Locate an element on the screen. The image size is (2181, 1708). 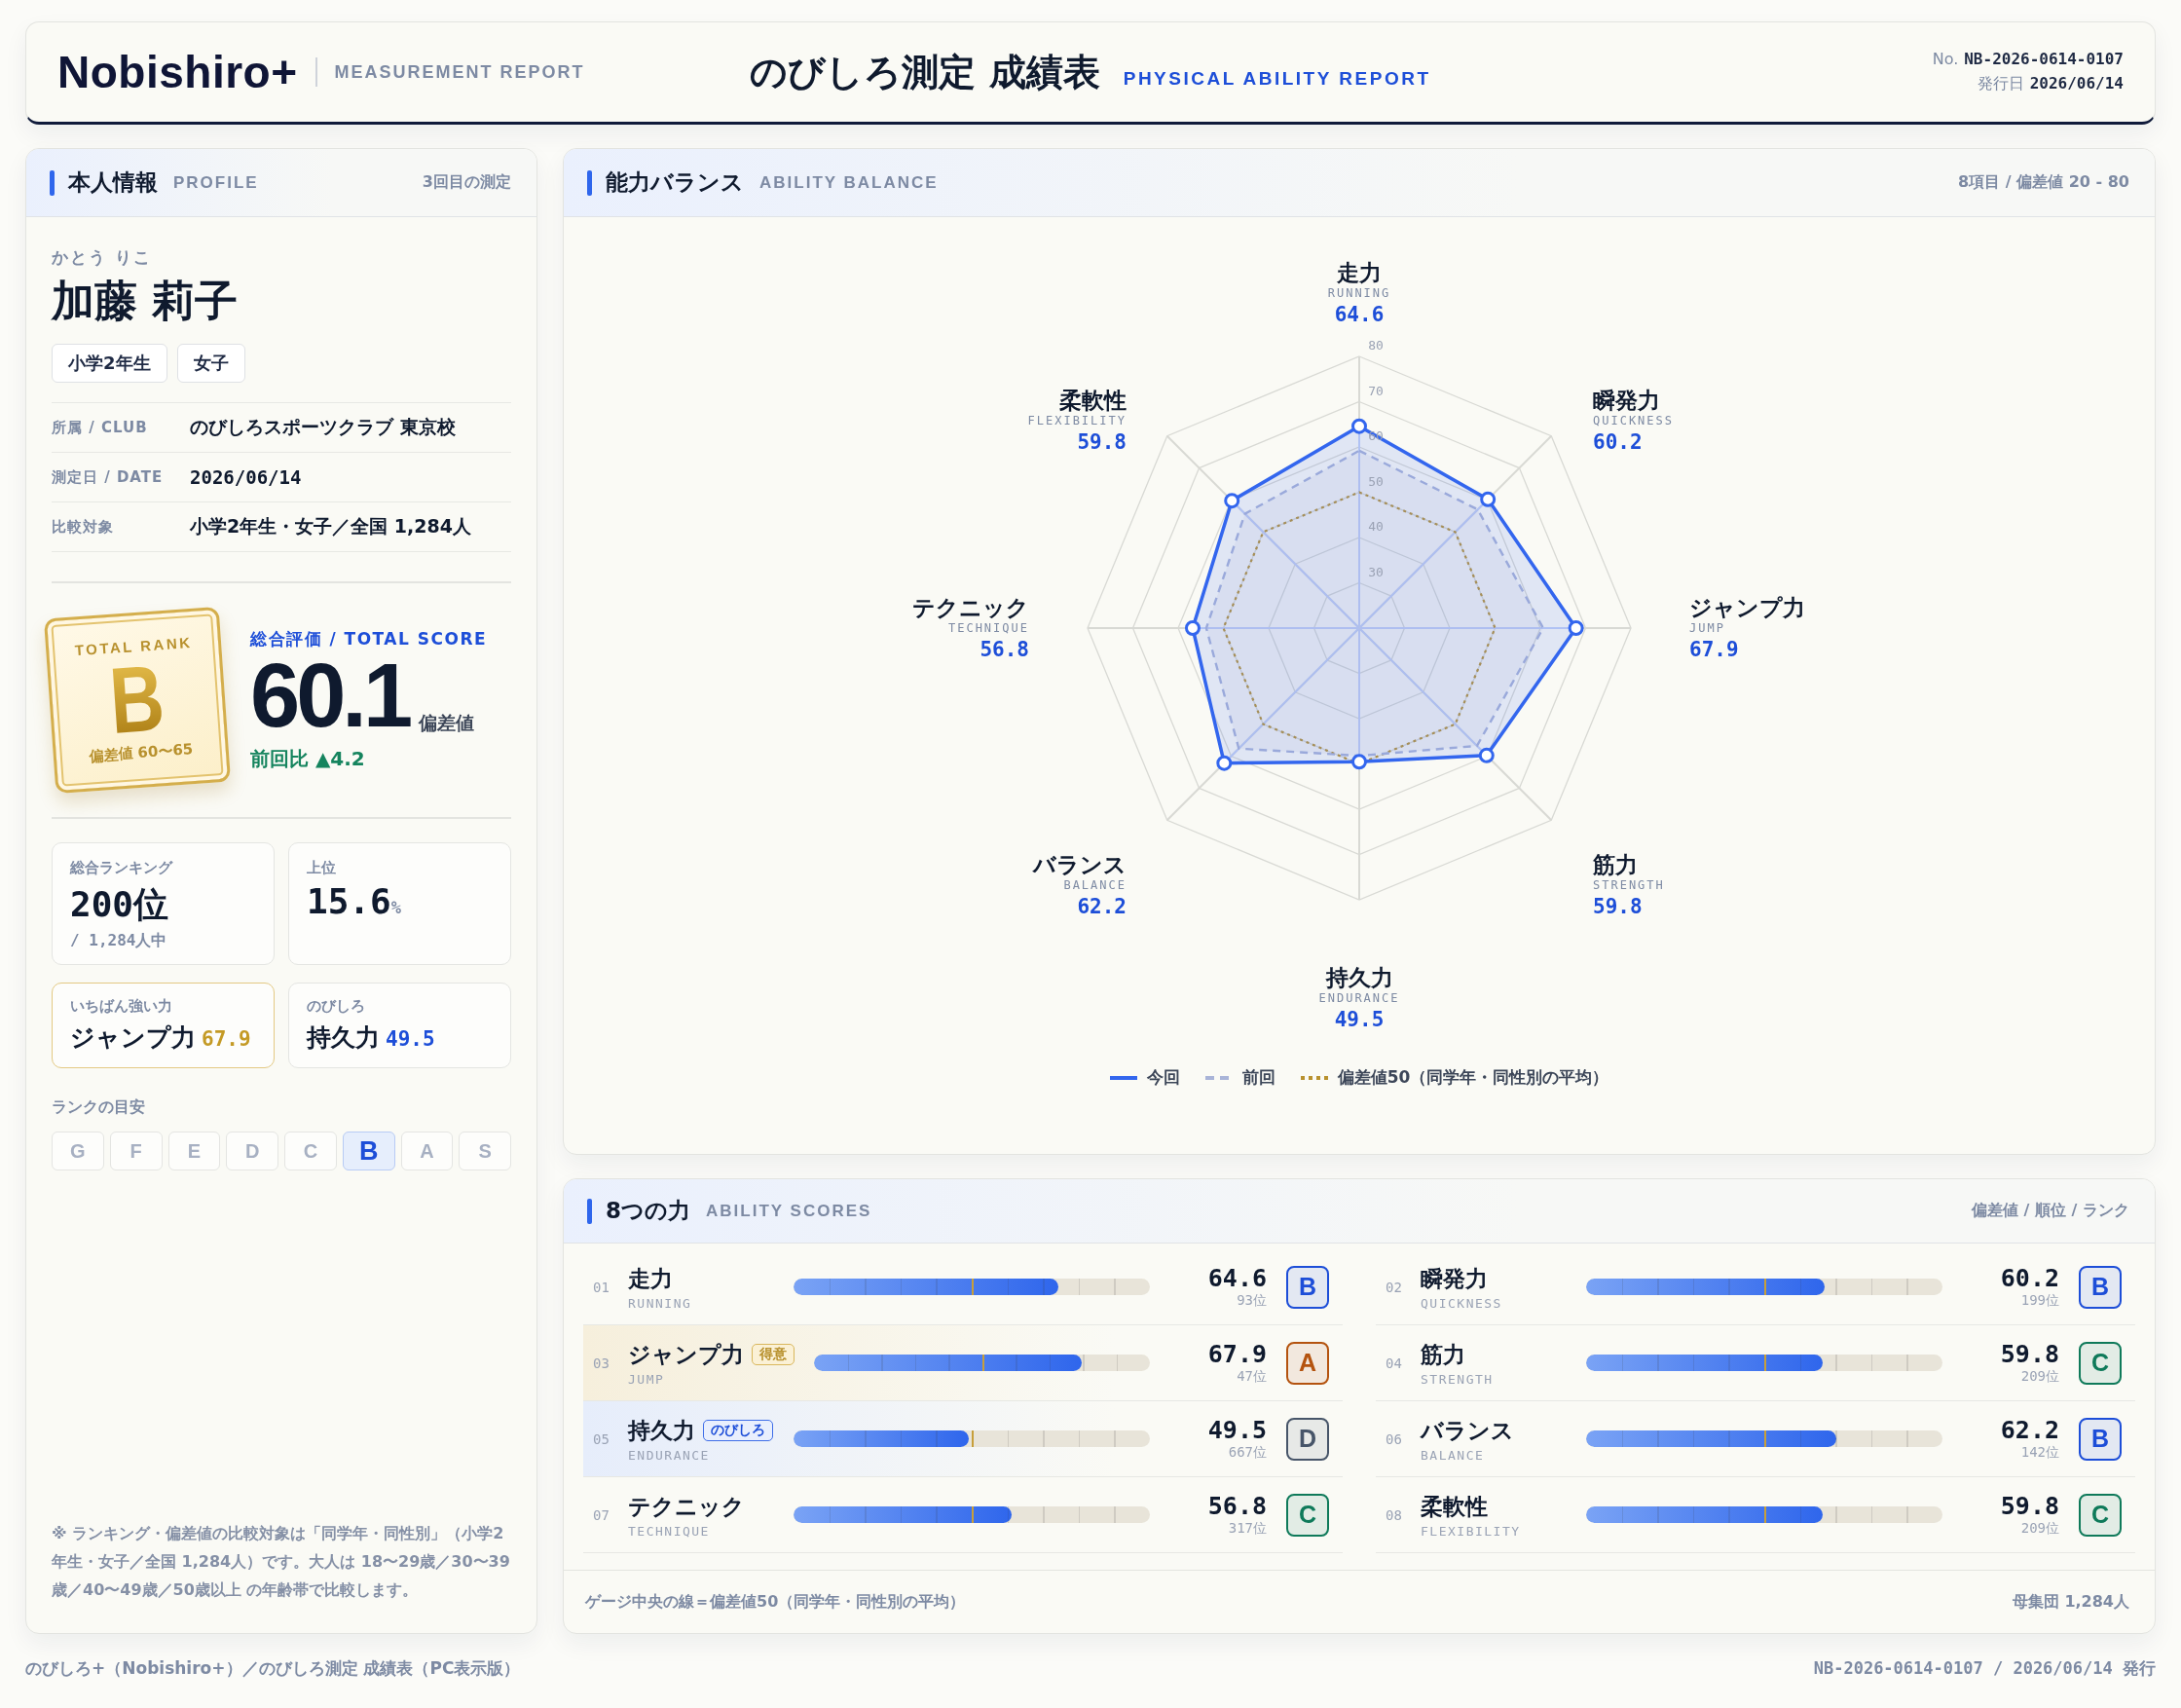
axis-label: 走力 is located at coordinates (1359, 272).